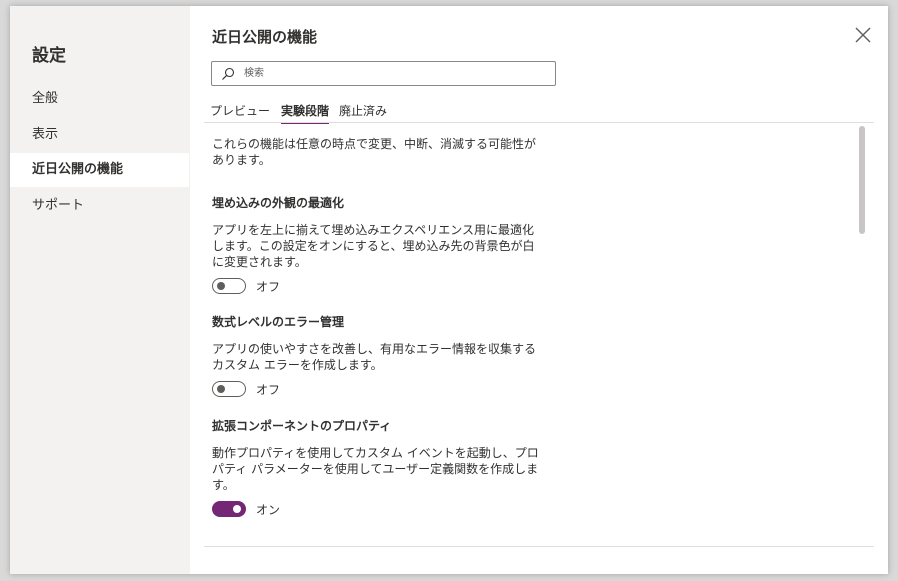 The width and height of the screenshot is (898, 581). Describe the element at coordinates (373, 246) in the screenshot. I see `description-line: します。この設定をオンにすると、埋め込み先の背景色が白` at that location.